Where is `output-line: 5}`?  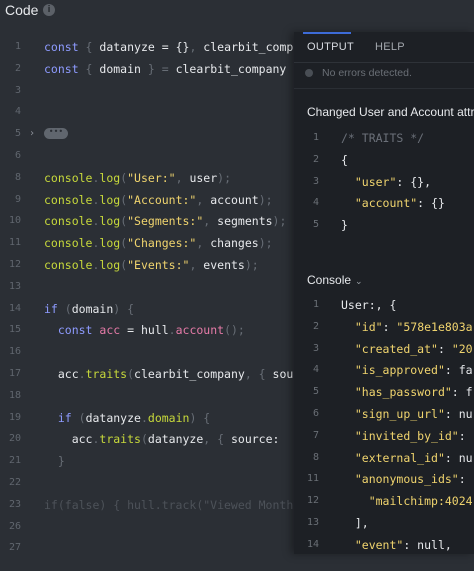 output-line: 5} is located at coordinates (384, 225).